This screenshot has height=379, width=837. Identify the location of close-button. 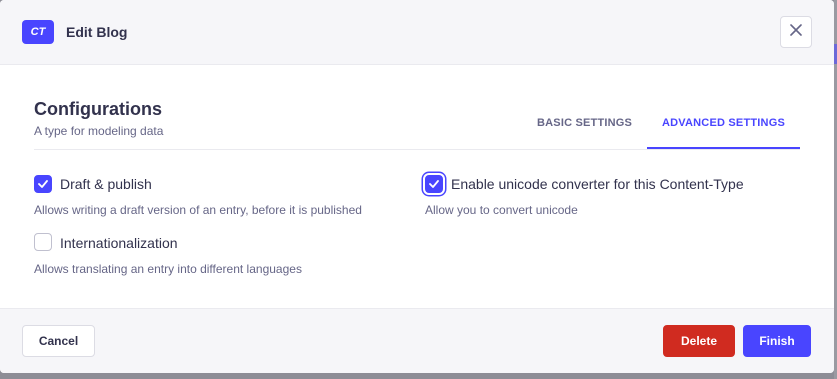
(796, 32).